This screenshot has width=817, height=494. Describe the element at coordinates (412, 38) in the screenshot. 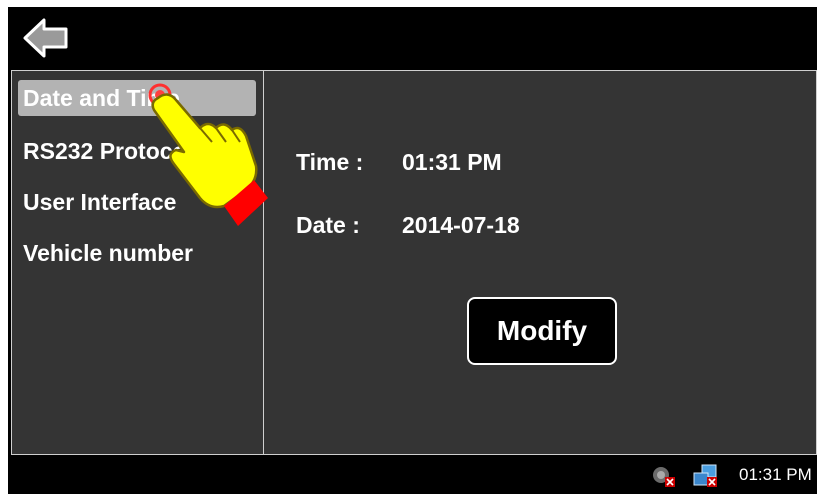

I see `top-bar` at that location.